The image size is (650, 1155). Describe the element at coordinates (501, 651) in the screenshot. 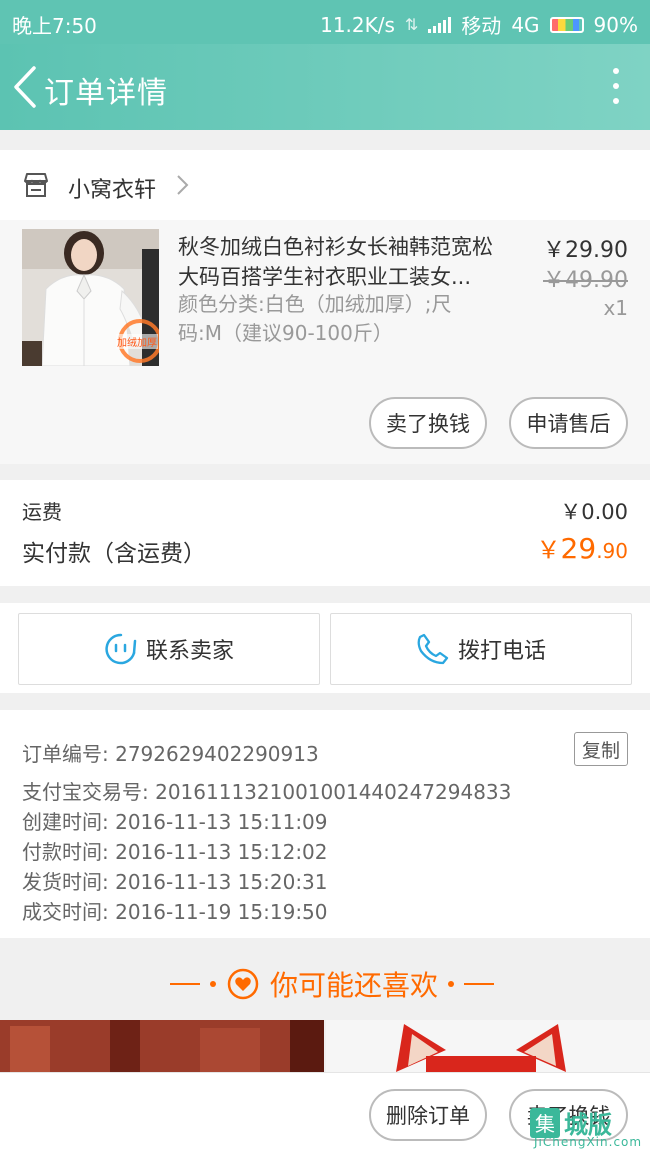

I see `call-phone-label: 拨打电话` at that location.